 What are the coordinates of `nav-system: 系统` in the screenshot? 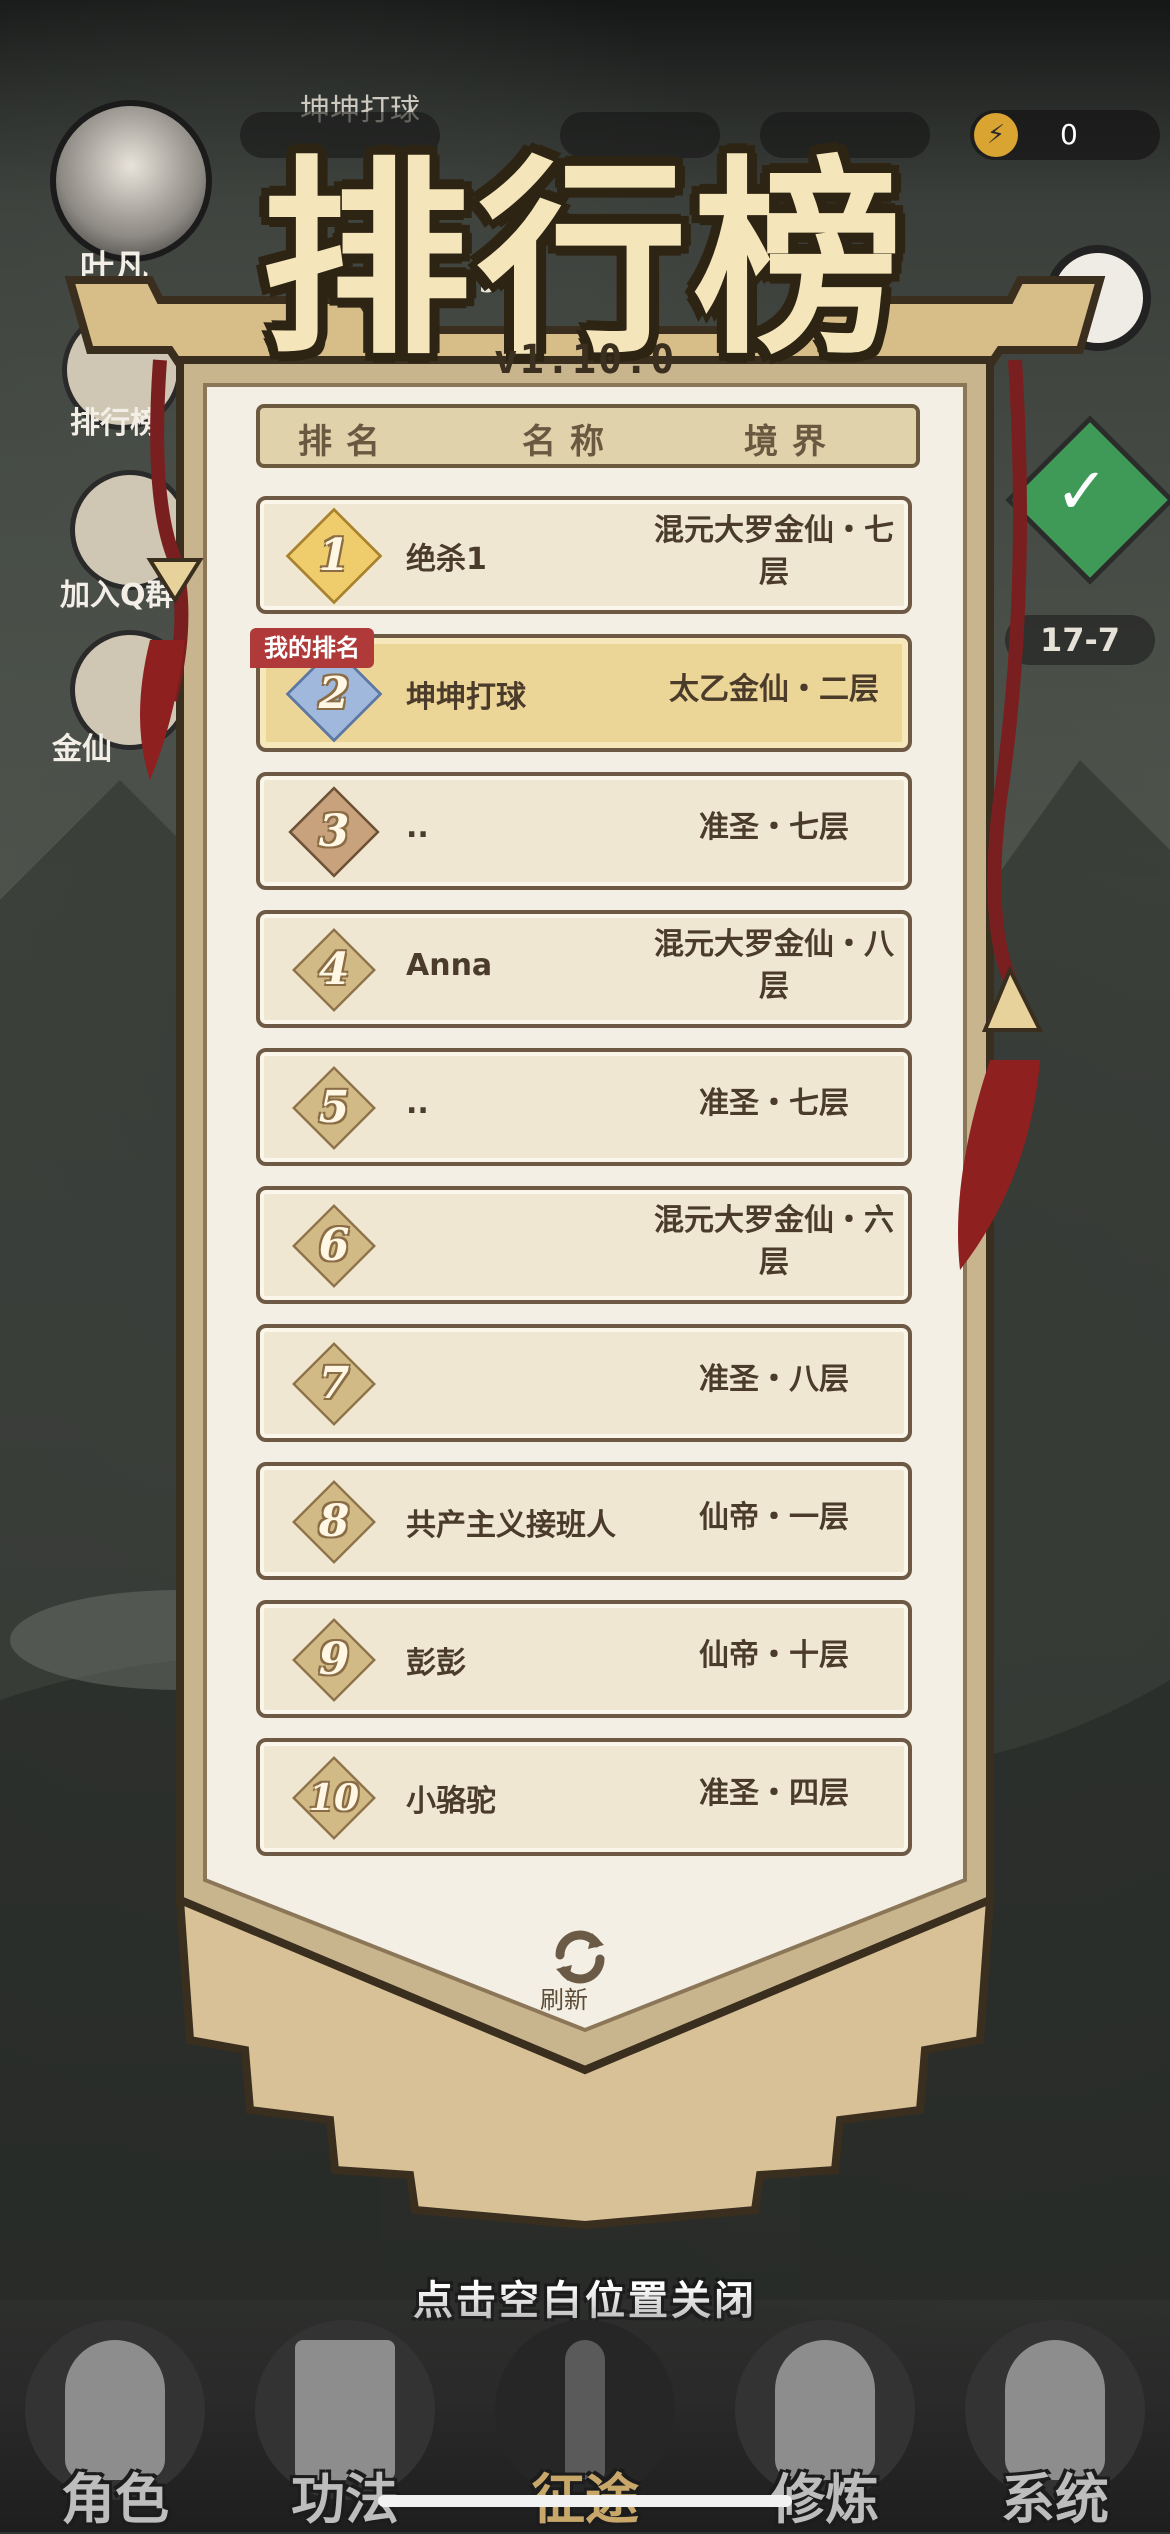 It's located at (1055, 2425).